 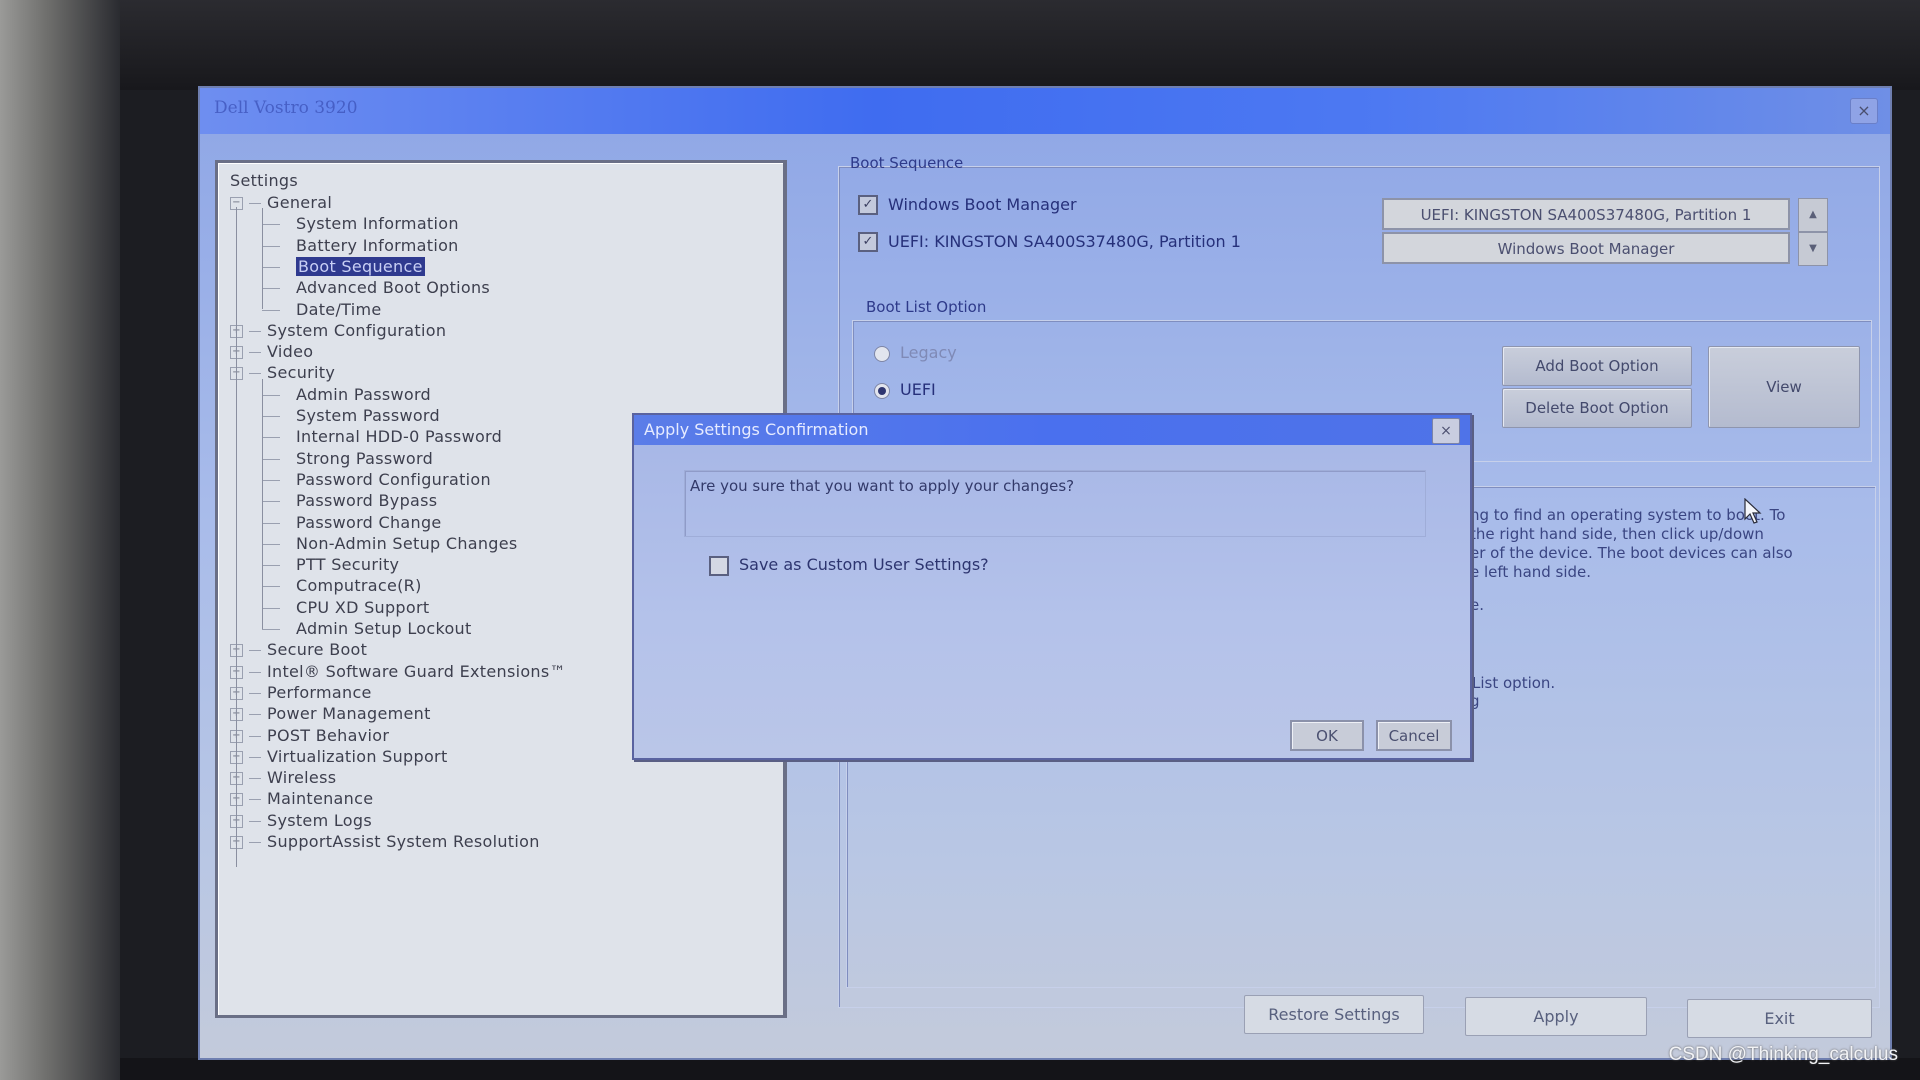 What do you see at coordinates (298, 649) in the screenshot?
I see `tree-item: +Secure Boot` at bounding box center [298, 649].